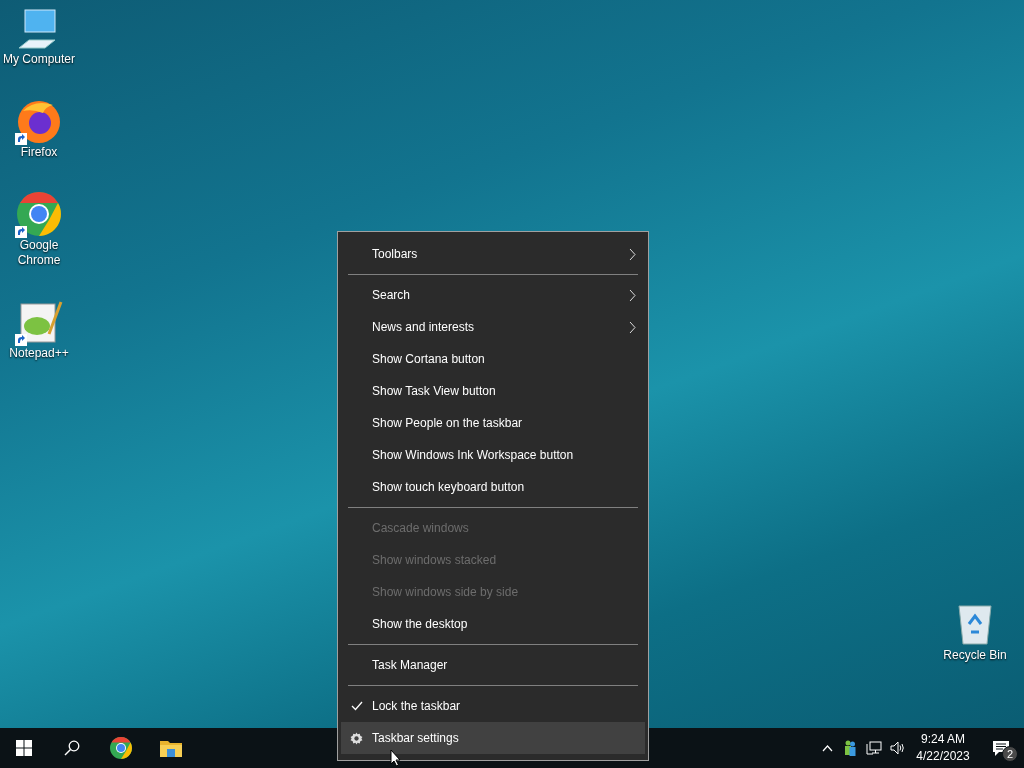 This screenshot has height=768, width=1024. I want to click on speaker-icon, so click(897, 748).